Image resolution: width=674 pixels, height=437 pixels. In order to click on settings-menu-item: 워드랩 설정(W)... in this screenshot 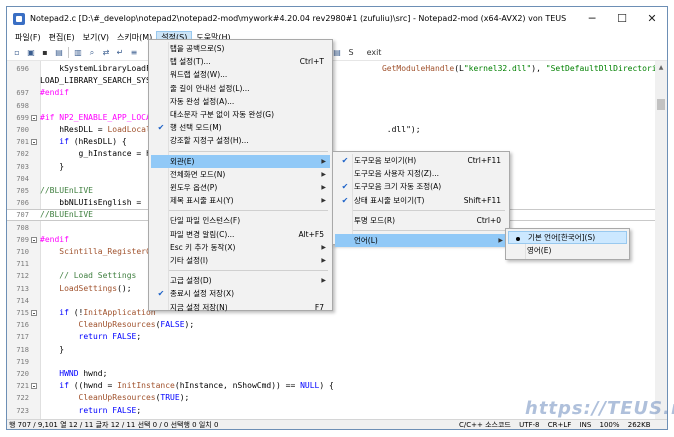, I will do `click(240, 74)`.